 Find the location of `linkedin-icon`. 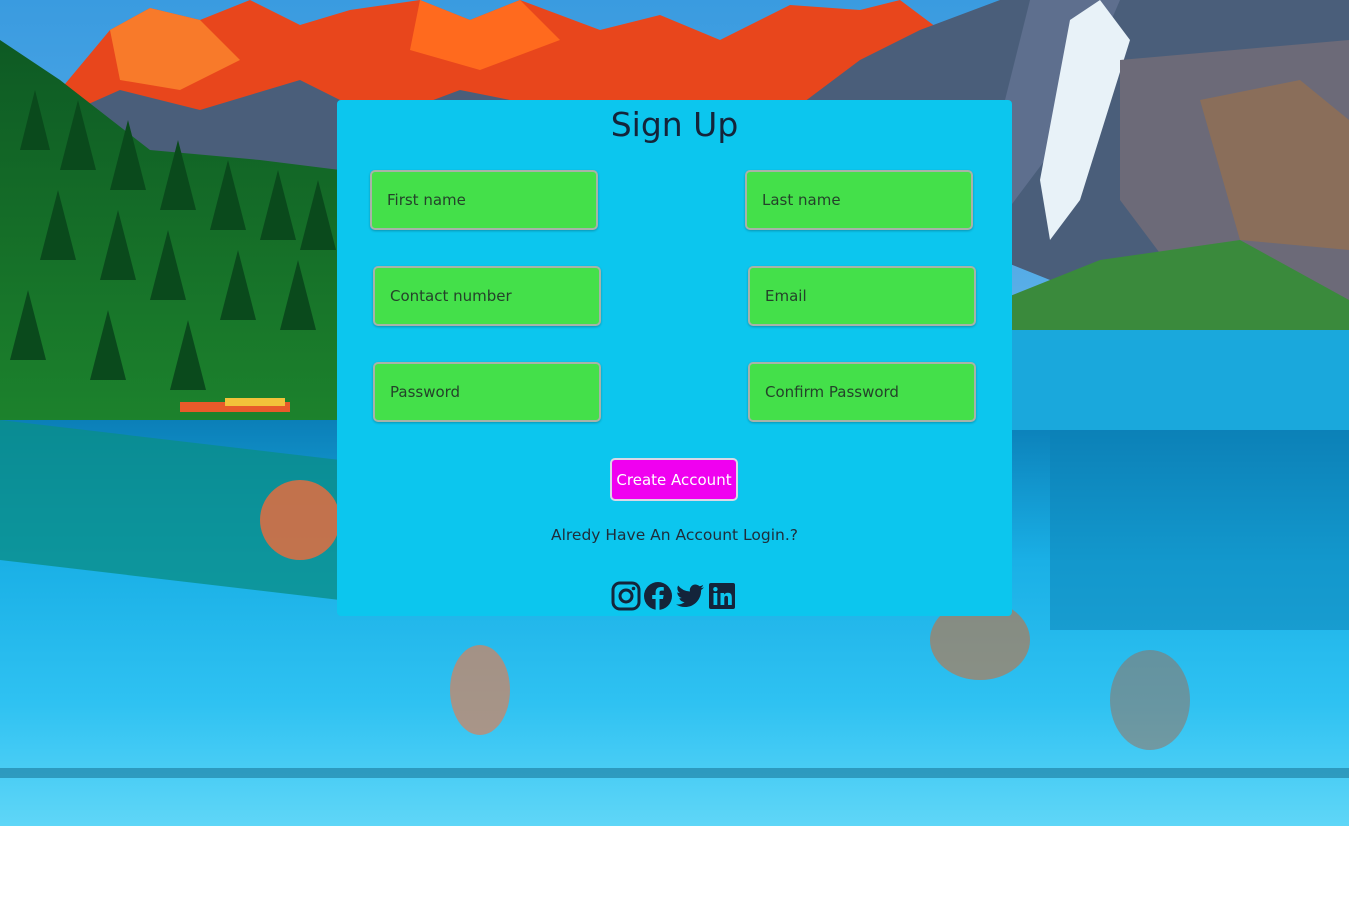

linkedin-icon is located at coordinates (722, 596).